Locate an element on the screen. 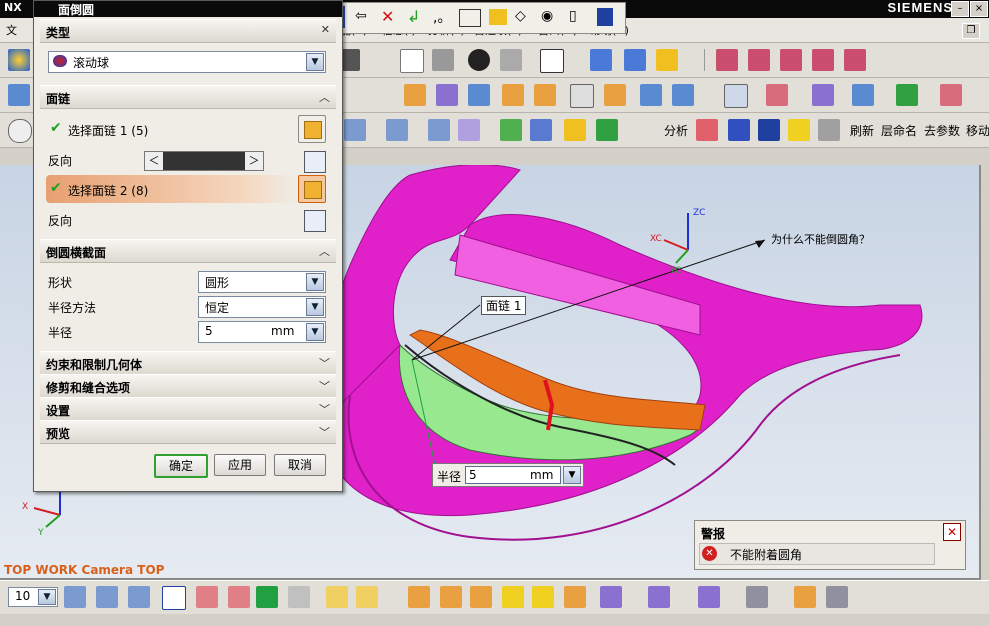 Image resolution: width=989 pixels, height=626 pixels. filter-icon is located at coordinates (511, 130).